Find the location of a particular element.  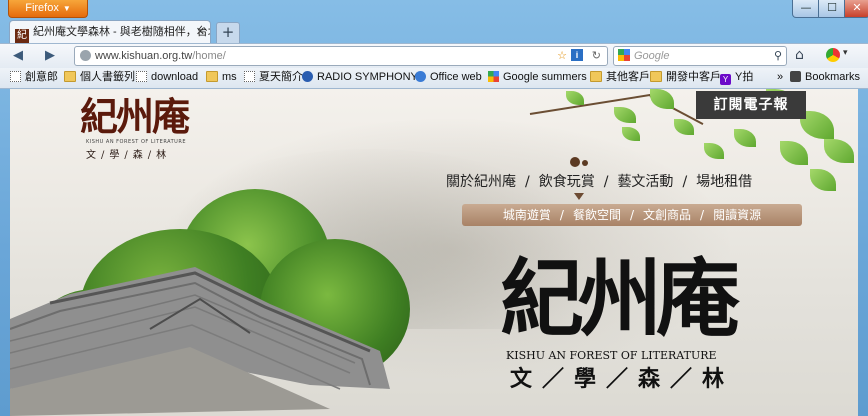

google-engine-icon is located at coordinates (624, 55).